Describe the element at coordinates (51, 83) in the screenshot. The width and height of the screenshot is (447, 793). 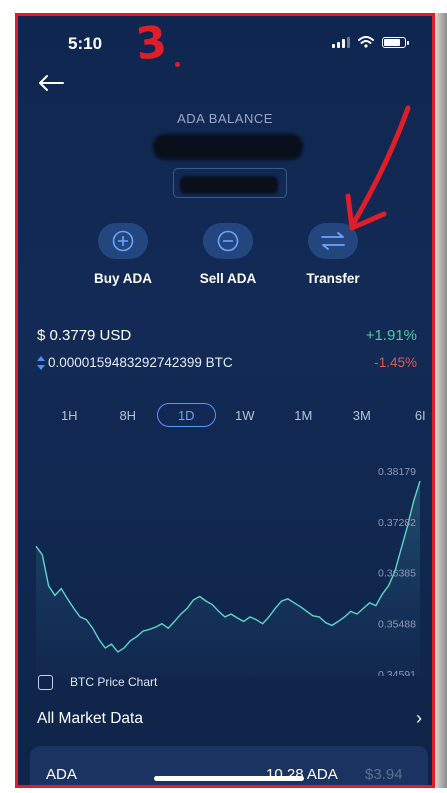
I see `arrow-left-icon` at that location.